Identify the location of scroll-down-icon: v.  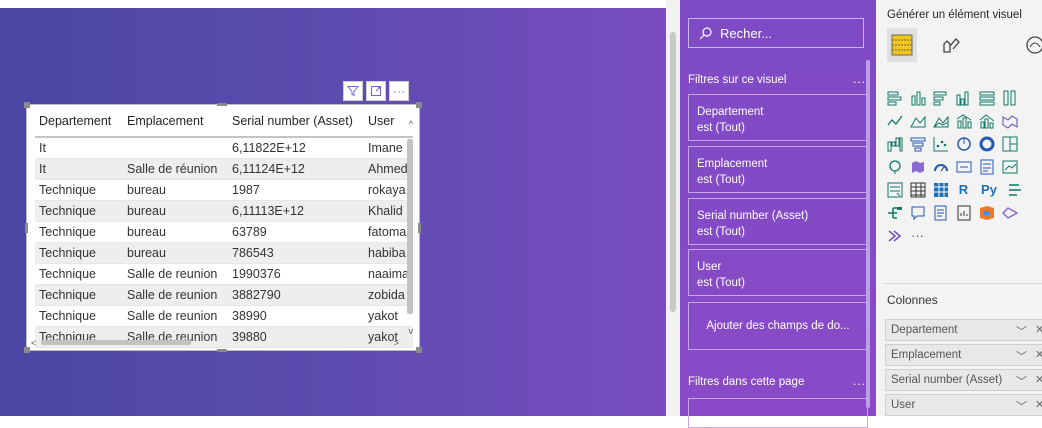
(411, 331).